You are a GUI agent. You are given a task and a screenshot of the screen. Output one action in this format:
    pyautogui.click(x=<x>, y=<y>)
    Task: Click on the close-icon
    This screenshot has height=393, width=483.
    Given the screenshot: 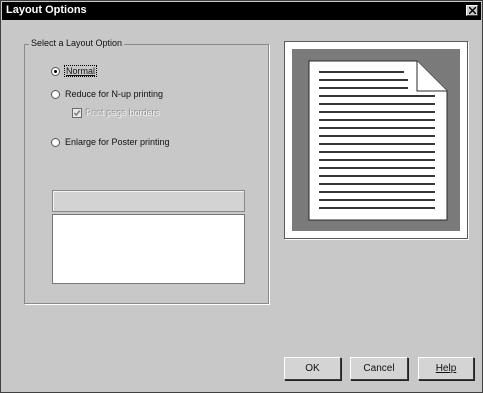 What is the action you would take?
    pyautogui.click(x=472, y=10)
    